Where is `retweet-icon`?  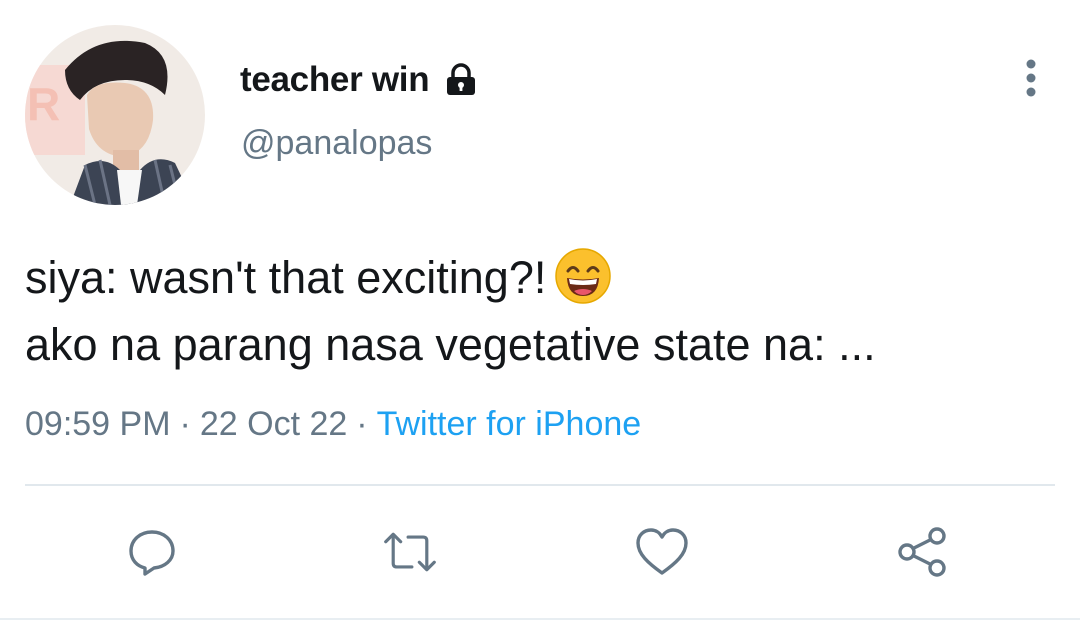 retweet-icon is located at coordinates (410, 552).